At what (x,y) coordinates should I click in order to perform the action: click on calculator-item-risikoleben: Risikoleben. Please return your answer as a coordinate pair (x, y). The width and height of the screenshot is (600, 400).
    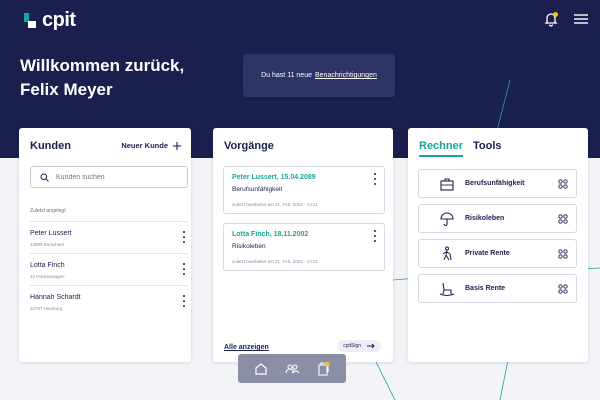
    Looking at the image, I should click on (497, 218).